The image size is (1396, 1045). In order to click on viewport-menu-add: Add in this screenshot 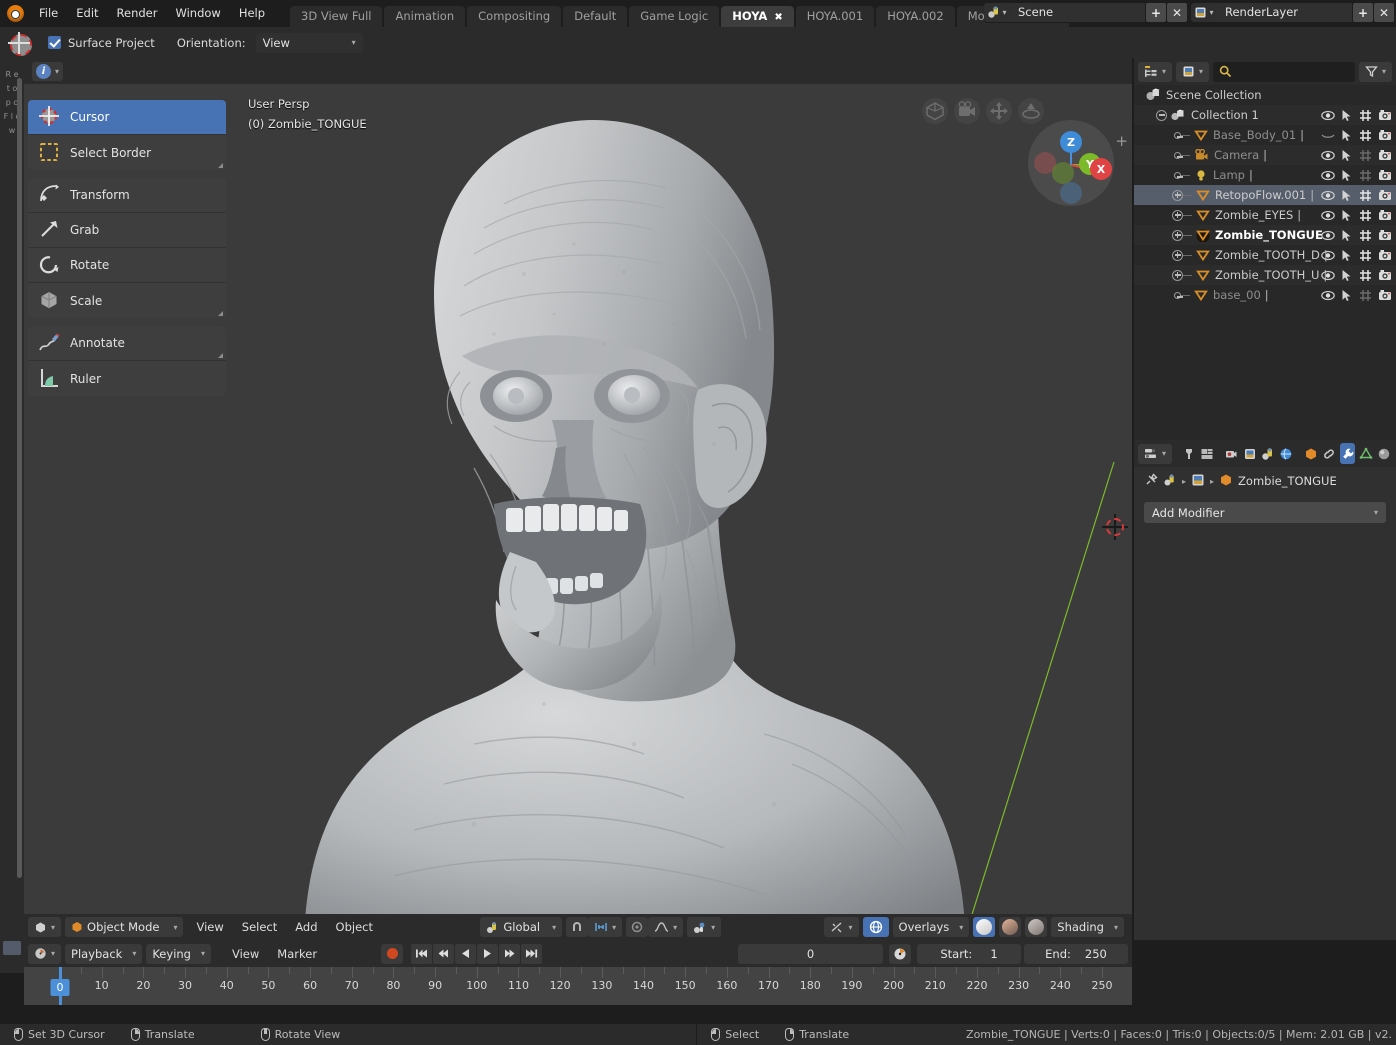, I will do `click(306, 927)`.